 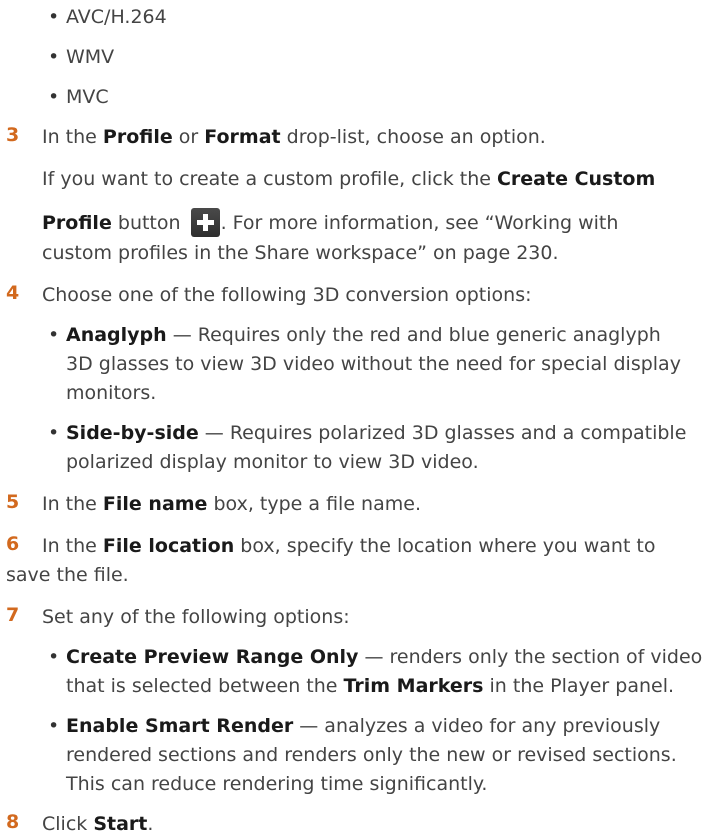 What do you see at coordinates (168, 546) in the screenshot?
I see `ui-term: File location` at bounding box center [168, 546].